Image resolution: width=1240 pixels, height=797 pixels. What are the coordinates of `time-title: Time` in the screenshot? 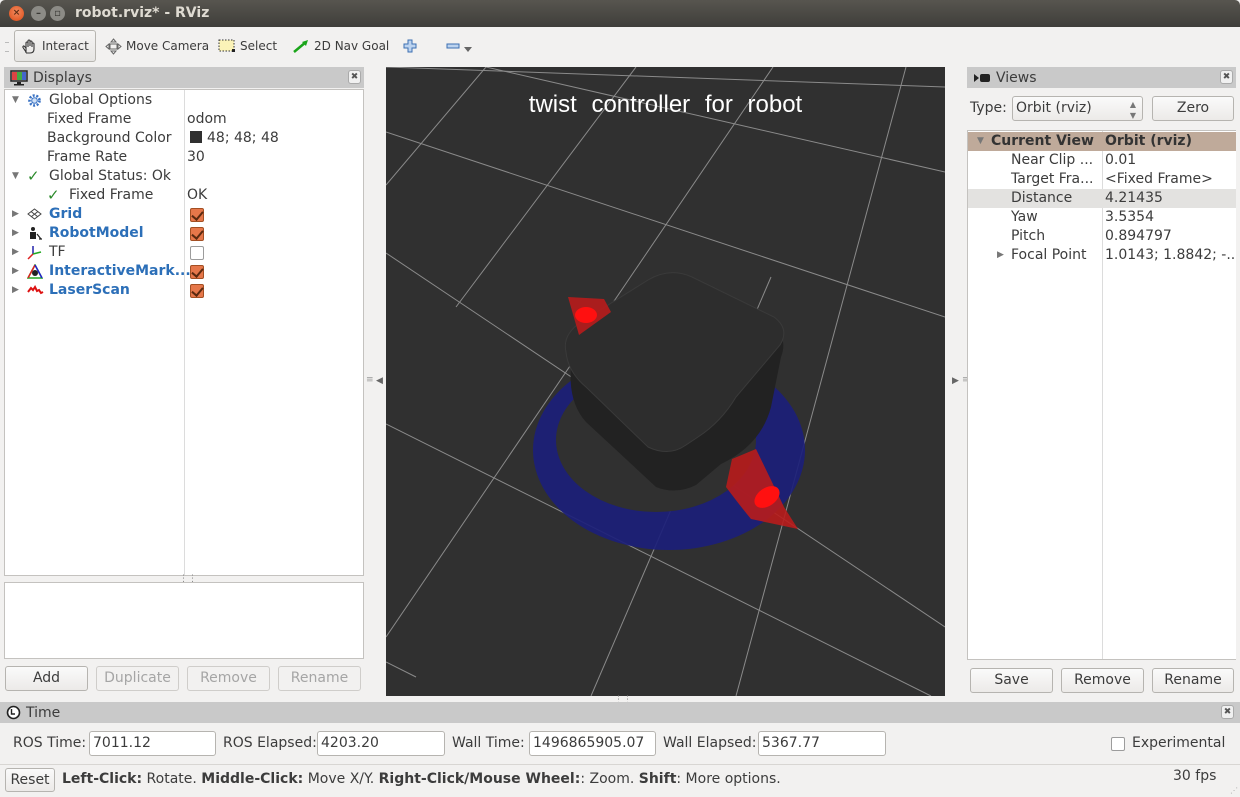 It's located at (43, 712).